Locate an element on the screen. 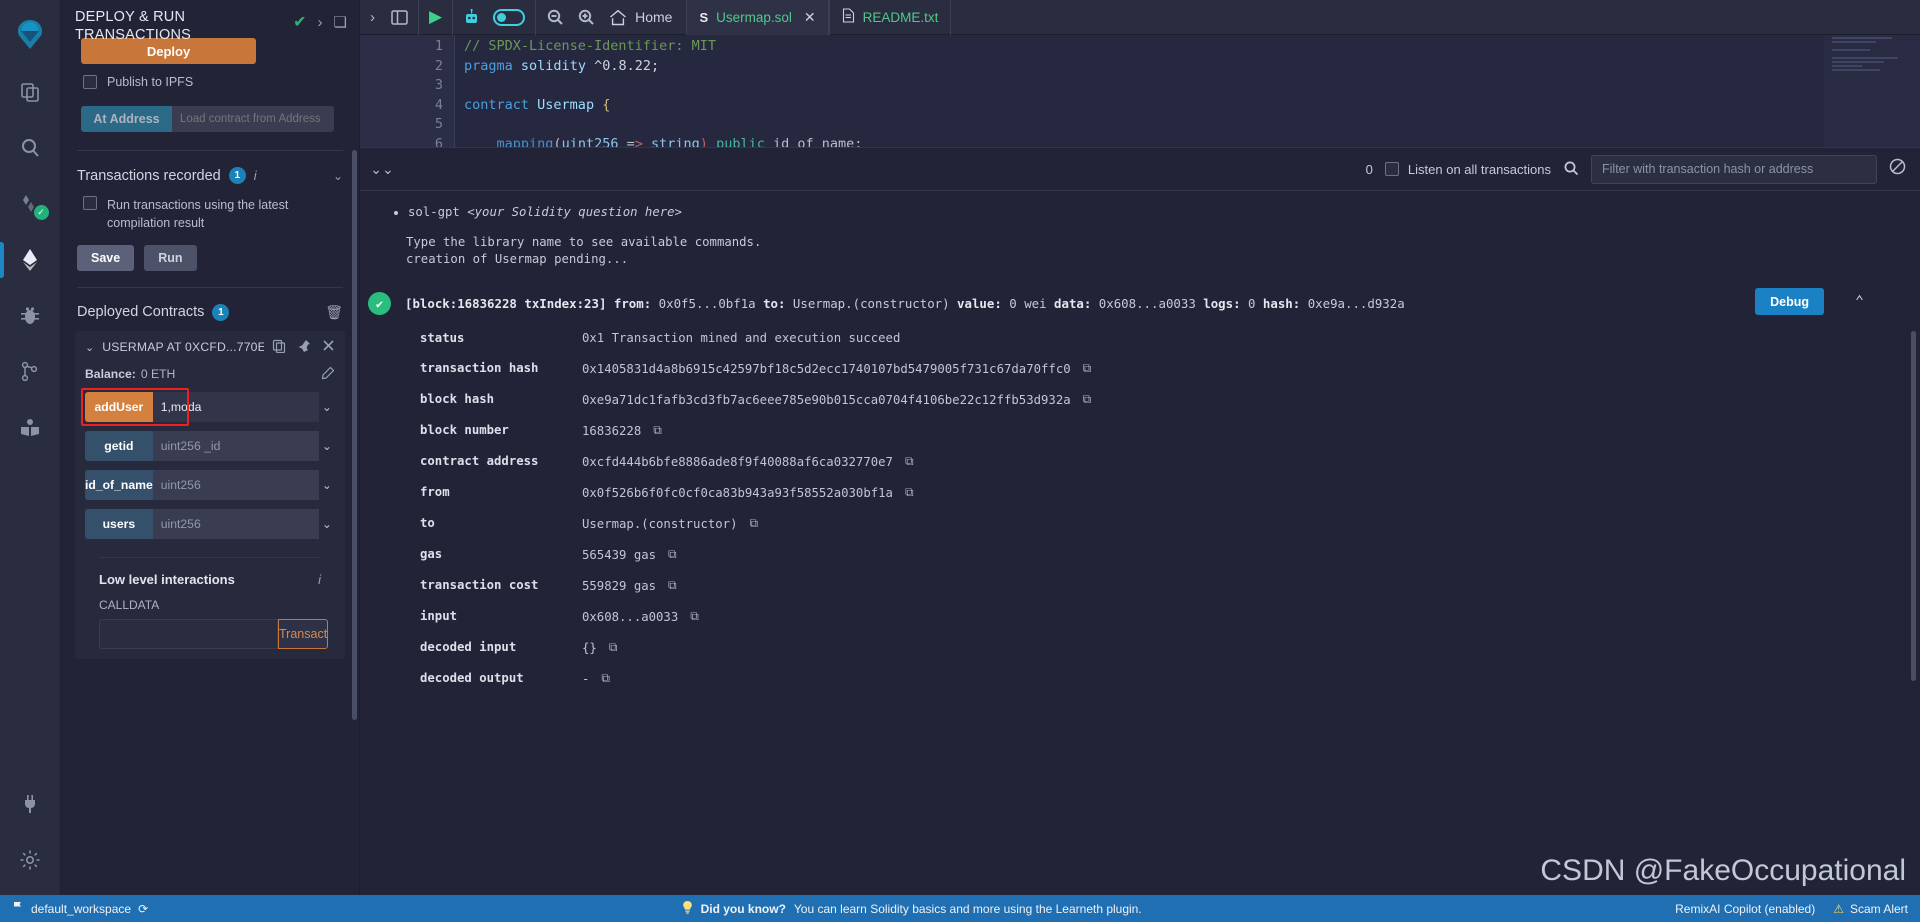  transactions-recorded-header: Transactions recorded 1 i ⌄ is located at coordinates (210, 168).